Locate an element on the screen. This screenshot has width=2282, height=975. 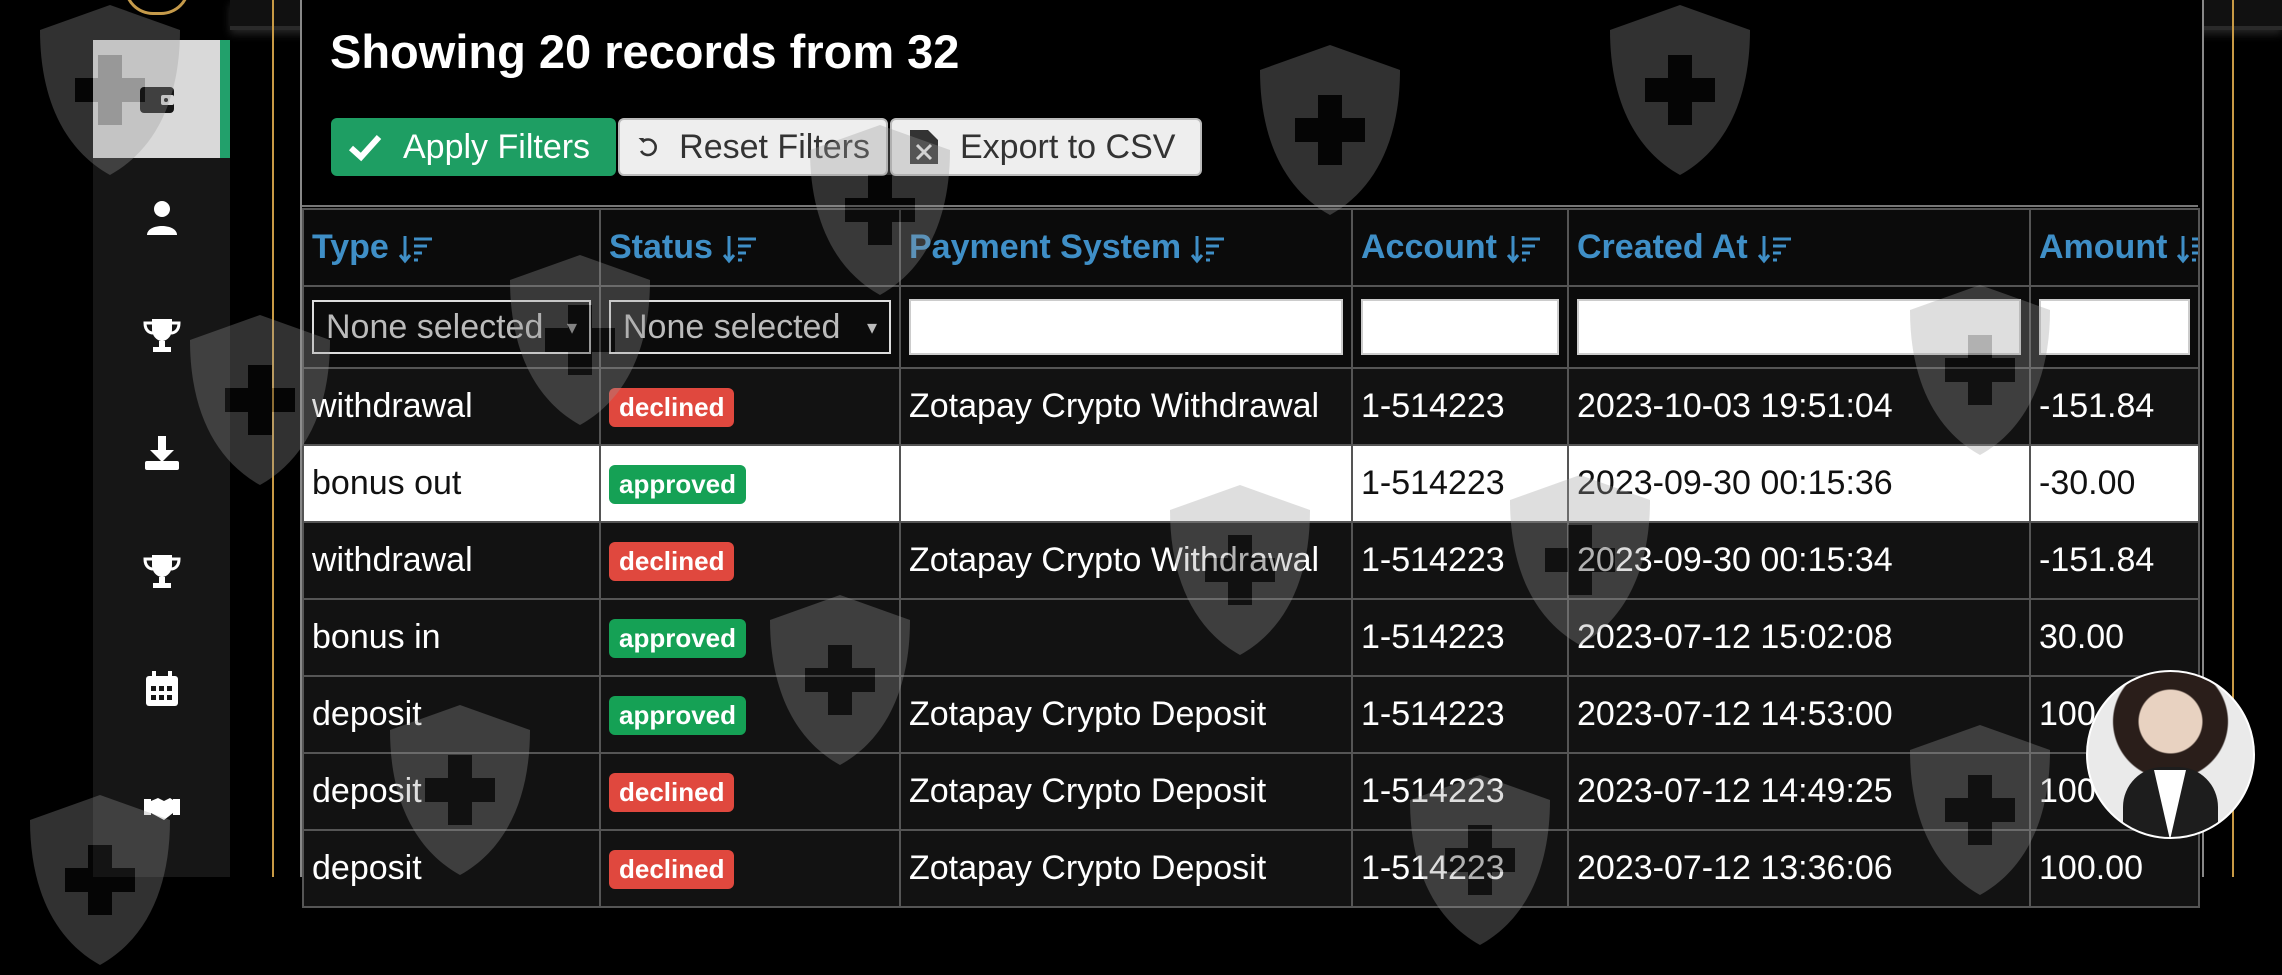
calendar-icon is located at coordinates (161, 688).